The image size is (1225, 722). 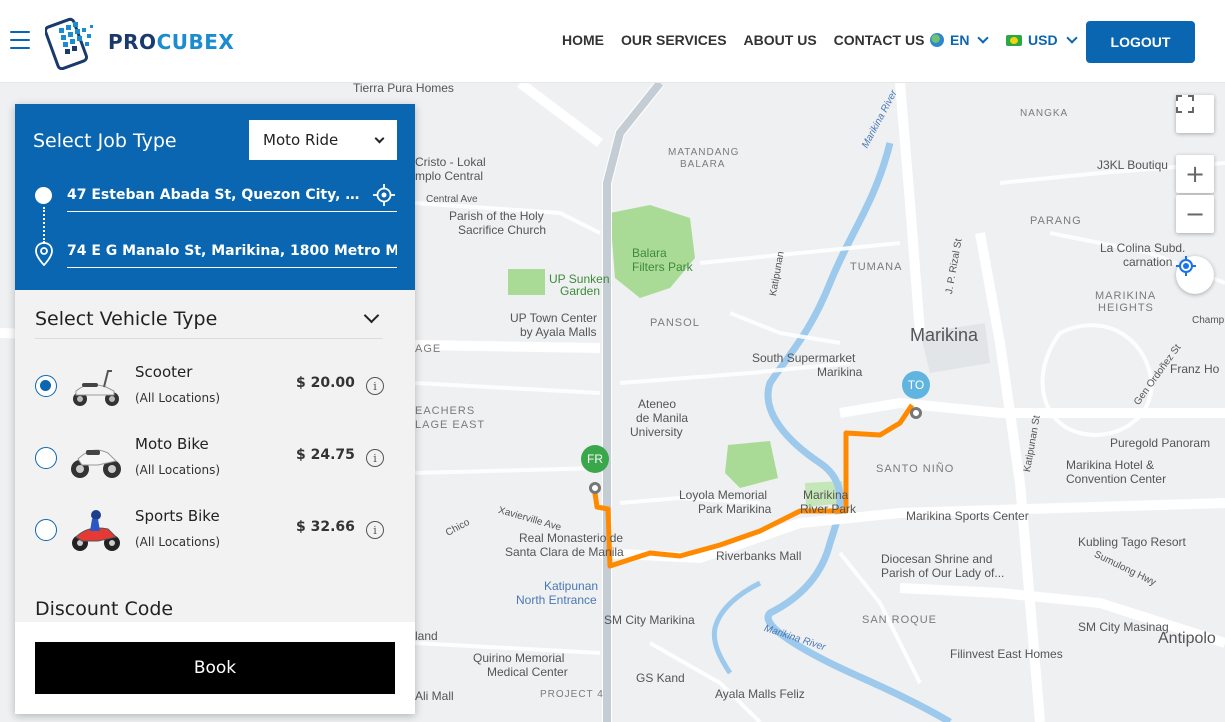 What do you see at coordinates (660, 678) in the screenshot?
I see `map-label: GS Kand` at bounding box center [660, 678].